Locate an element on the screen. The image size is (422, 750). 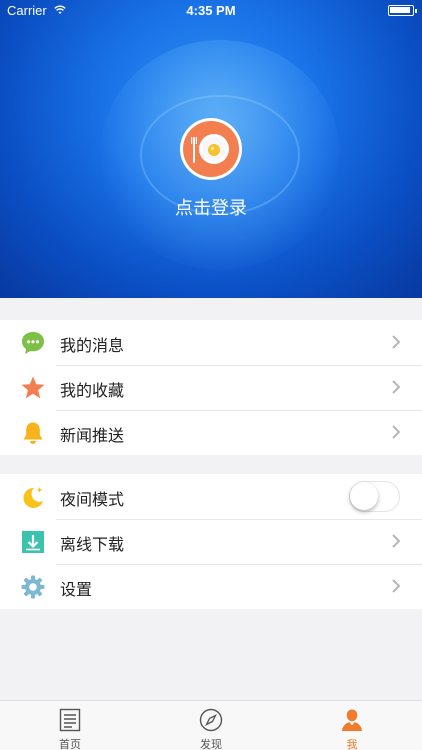
menu-item-label: 我的消息 is located at coordinates (92, 345).